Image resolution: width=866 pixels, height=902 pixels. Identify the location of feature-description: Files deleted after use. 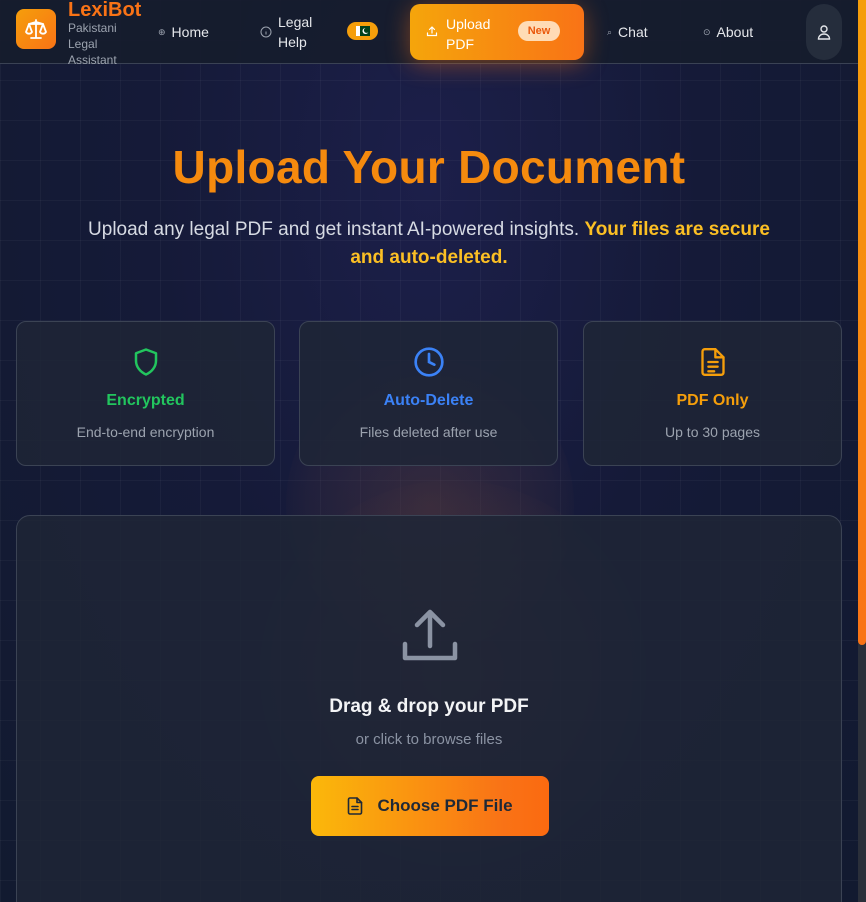
(428, 432).